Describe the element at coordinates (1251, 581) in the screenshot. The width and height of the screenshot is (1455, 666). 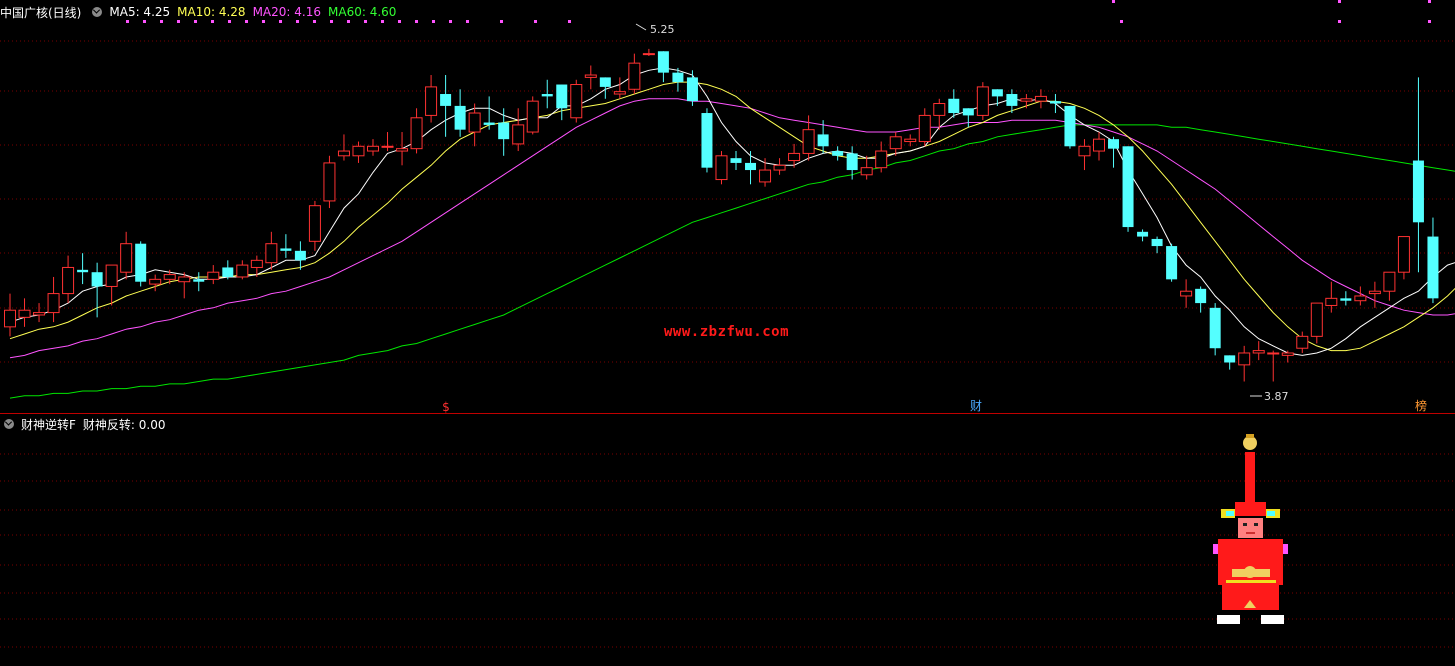
I see `figure-belt` at that location.